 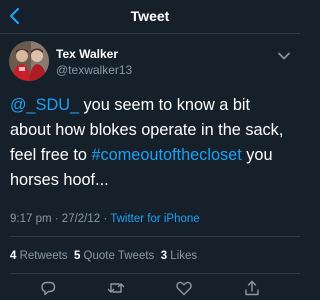 I want to click on top-bar: Tweet, so click(x=150, y=17).